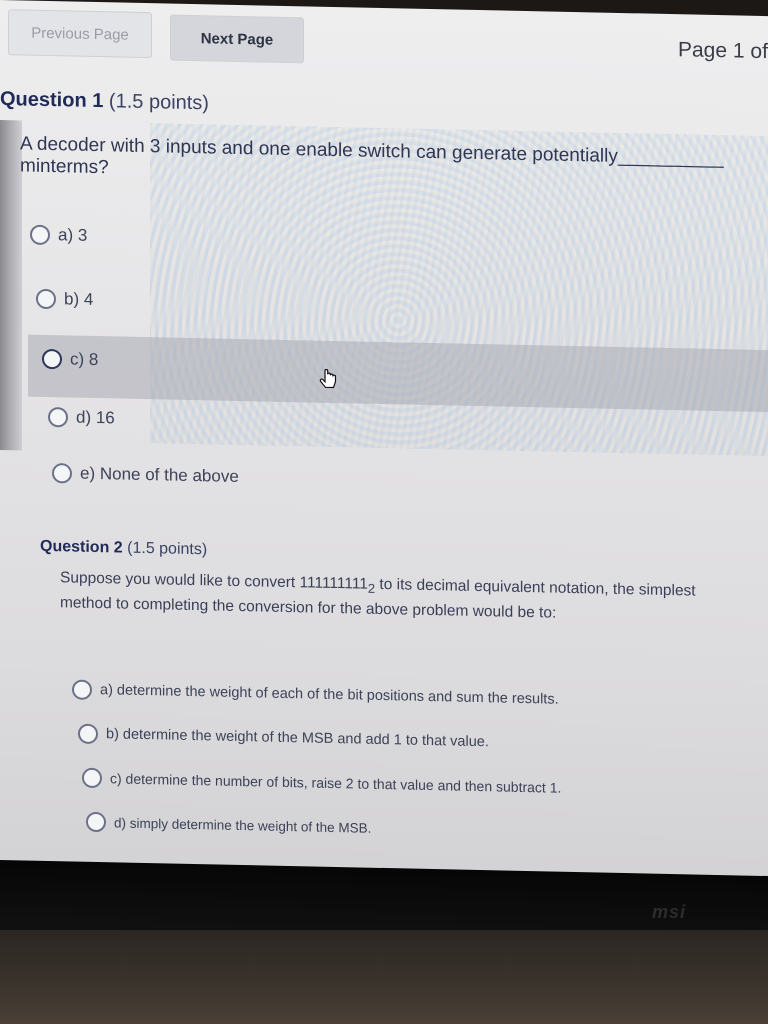 The image size is (768, 1024). I want to click on monitor-brand-logo: msi, so click(669, 912).